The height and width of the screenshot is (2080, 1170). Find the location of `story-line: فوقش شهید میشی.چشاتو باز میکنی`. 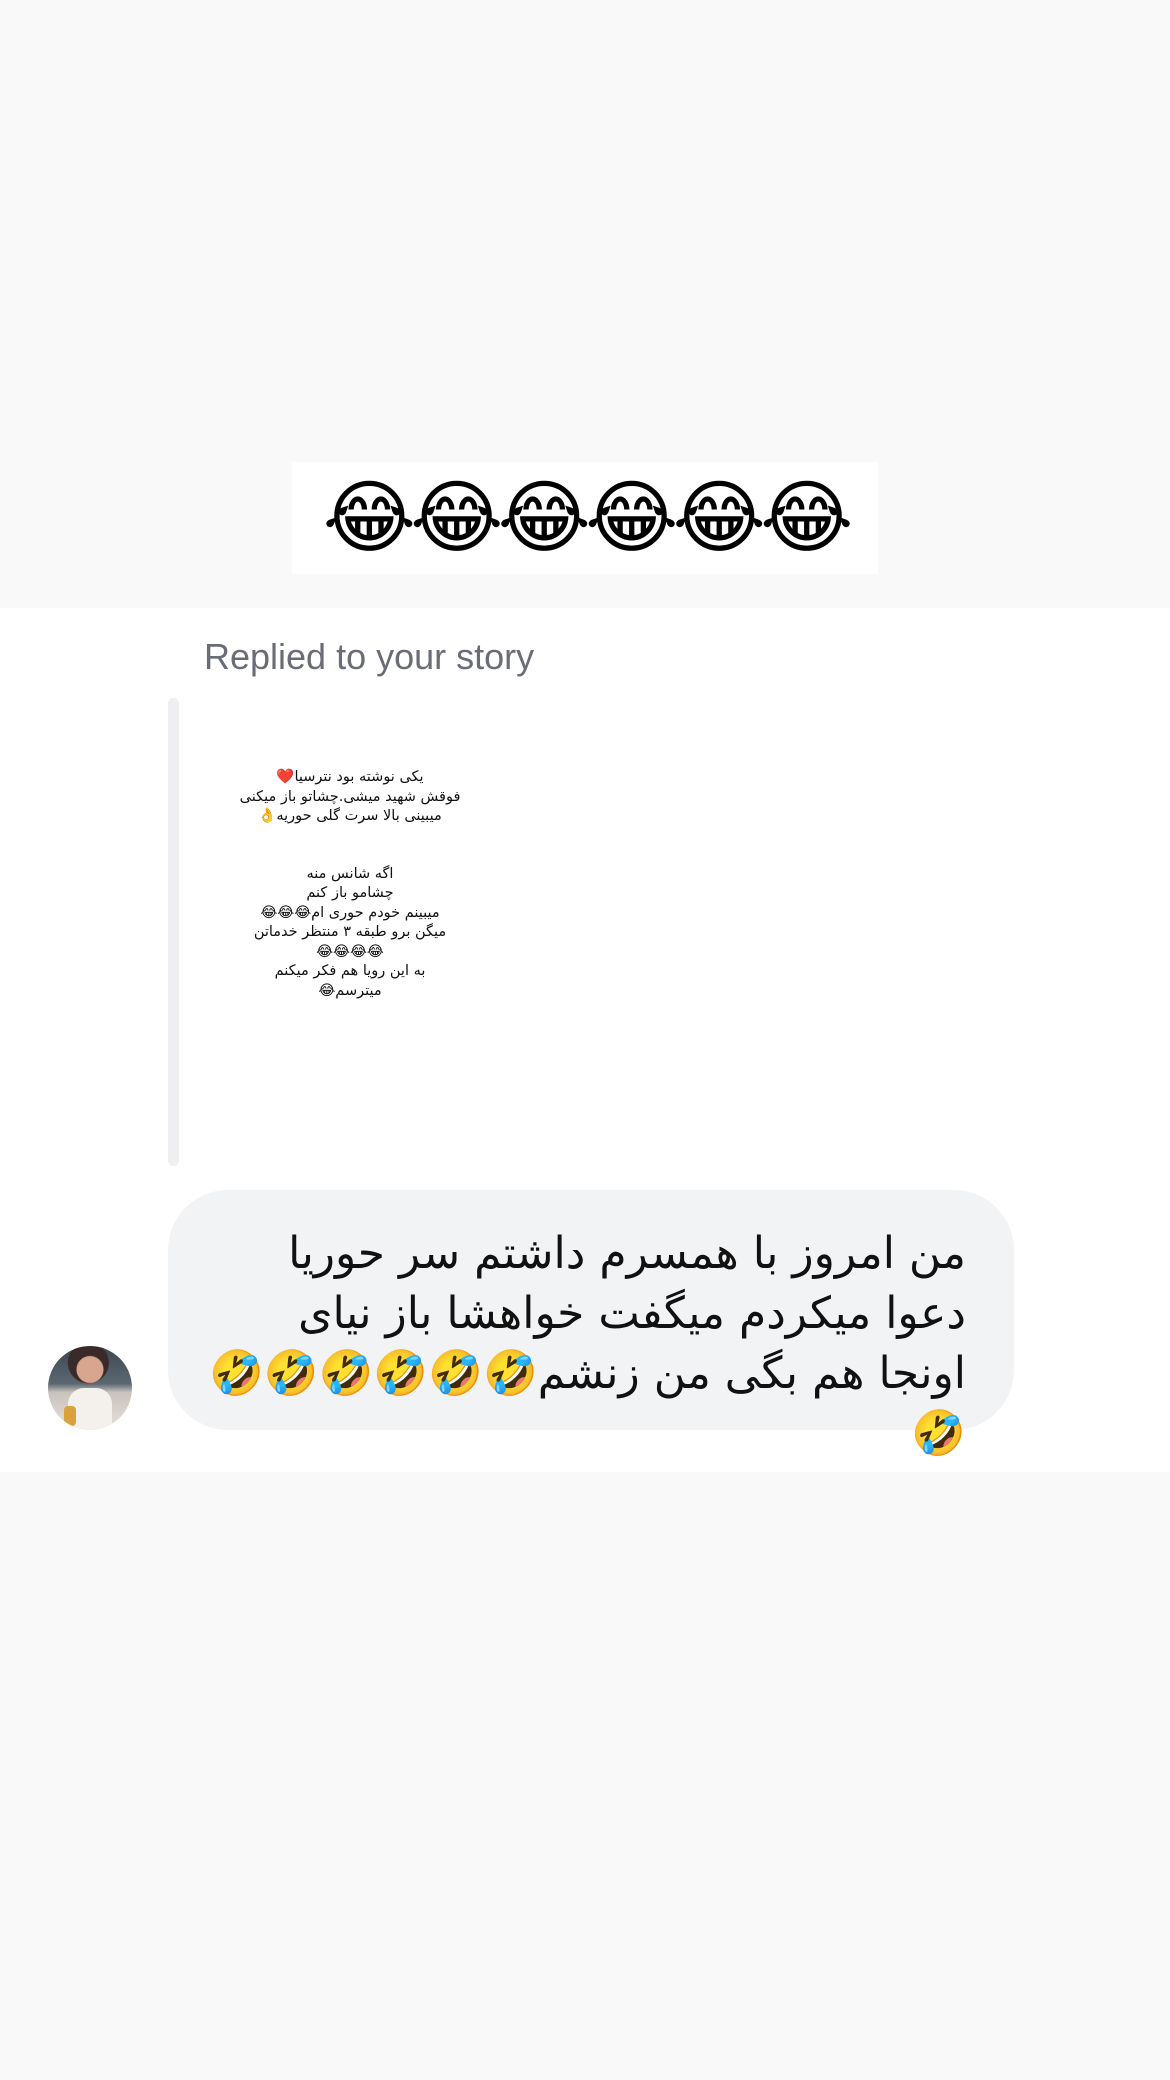

story-line: فوقش شهید میشی.چشاتو باز میکنی is located at coordinates (350, 796).